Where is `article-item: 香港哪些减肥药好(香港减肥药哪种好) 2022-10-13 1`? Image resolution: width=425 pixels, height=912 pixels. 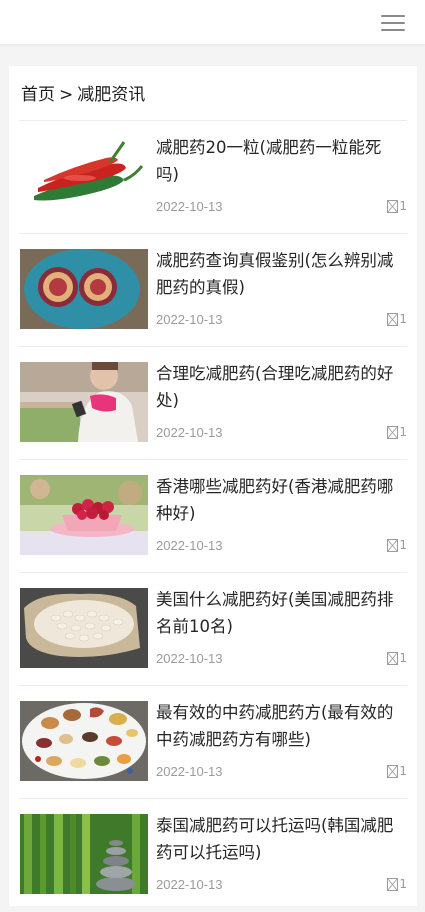
article-item: 香港哪些减肥药好(香港减肥药哪种好) 2022-10-13 1 is located at coordinates (213, 516).